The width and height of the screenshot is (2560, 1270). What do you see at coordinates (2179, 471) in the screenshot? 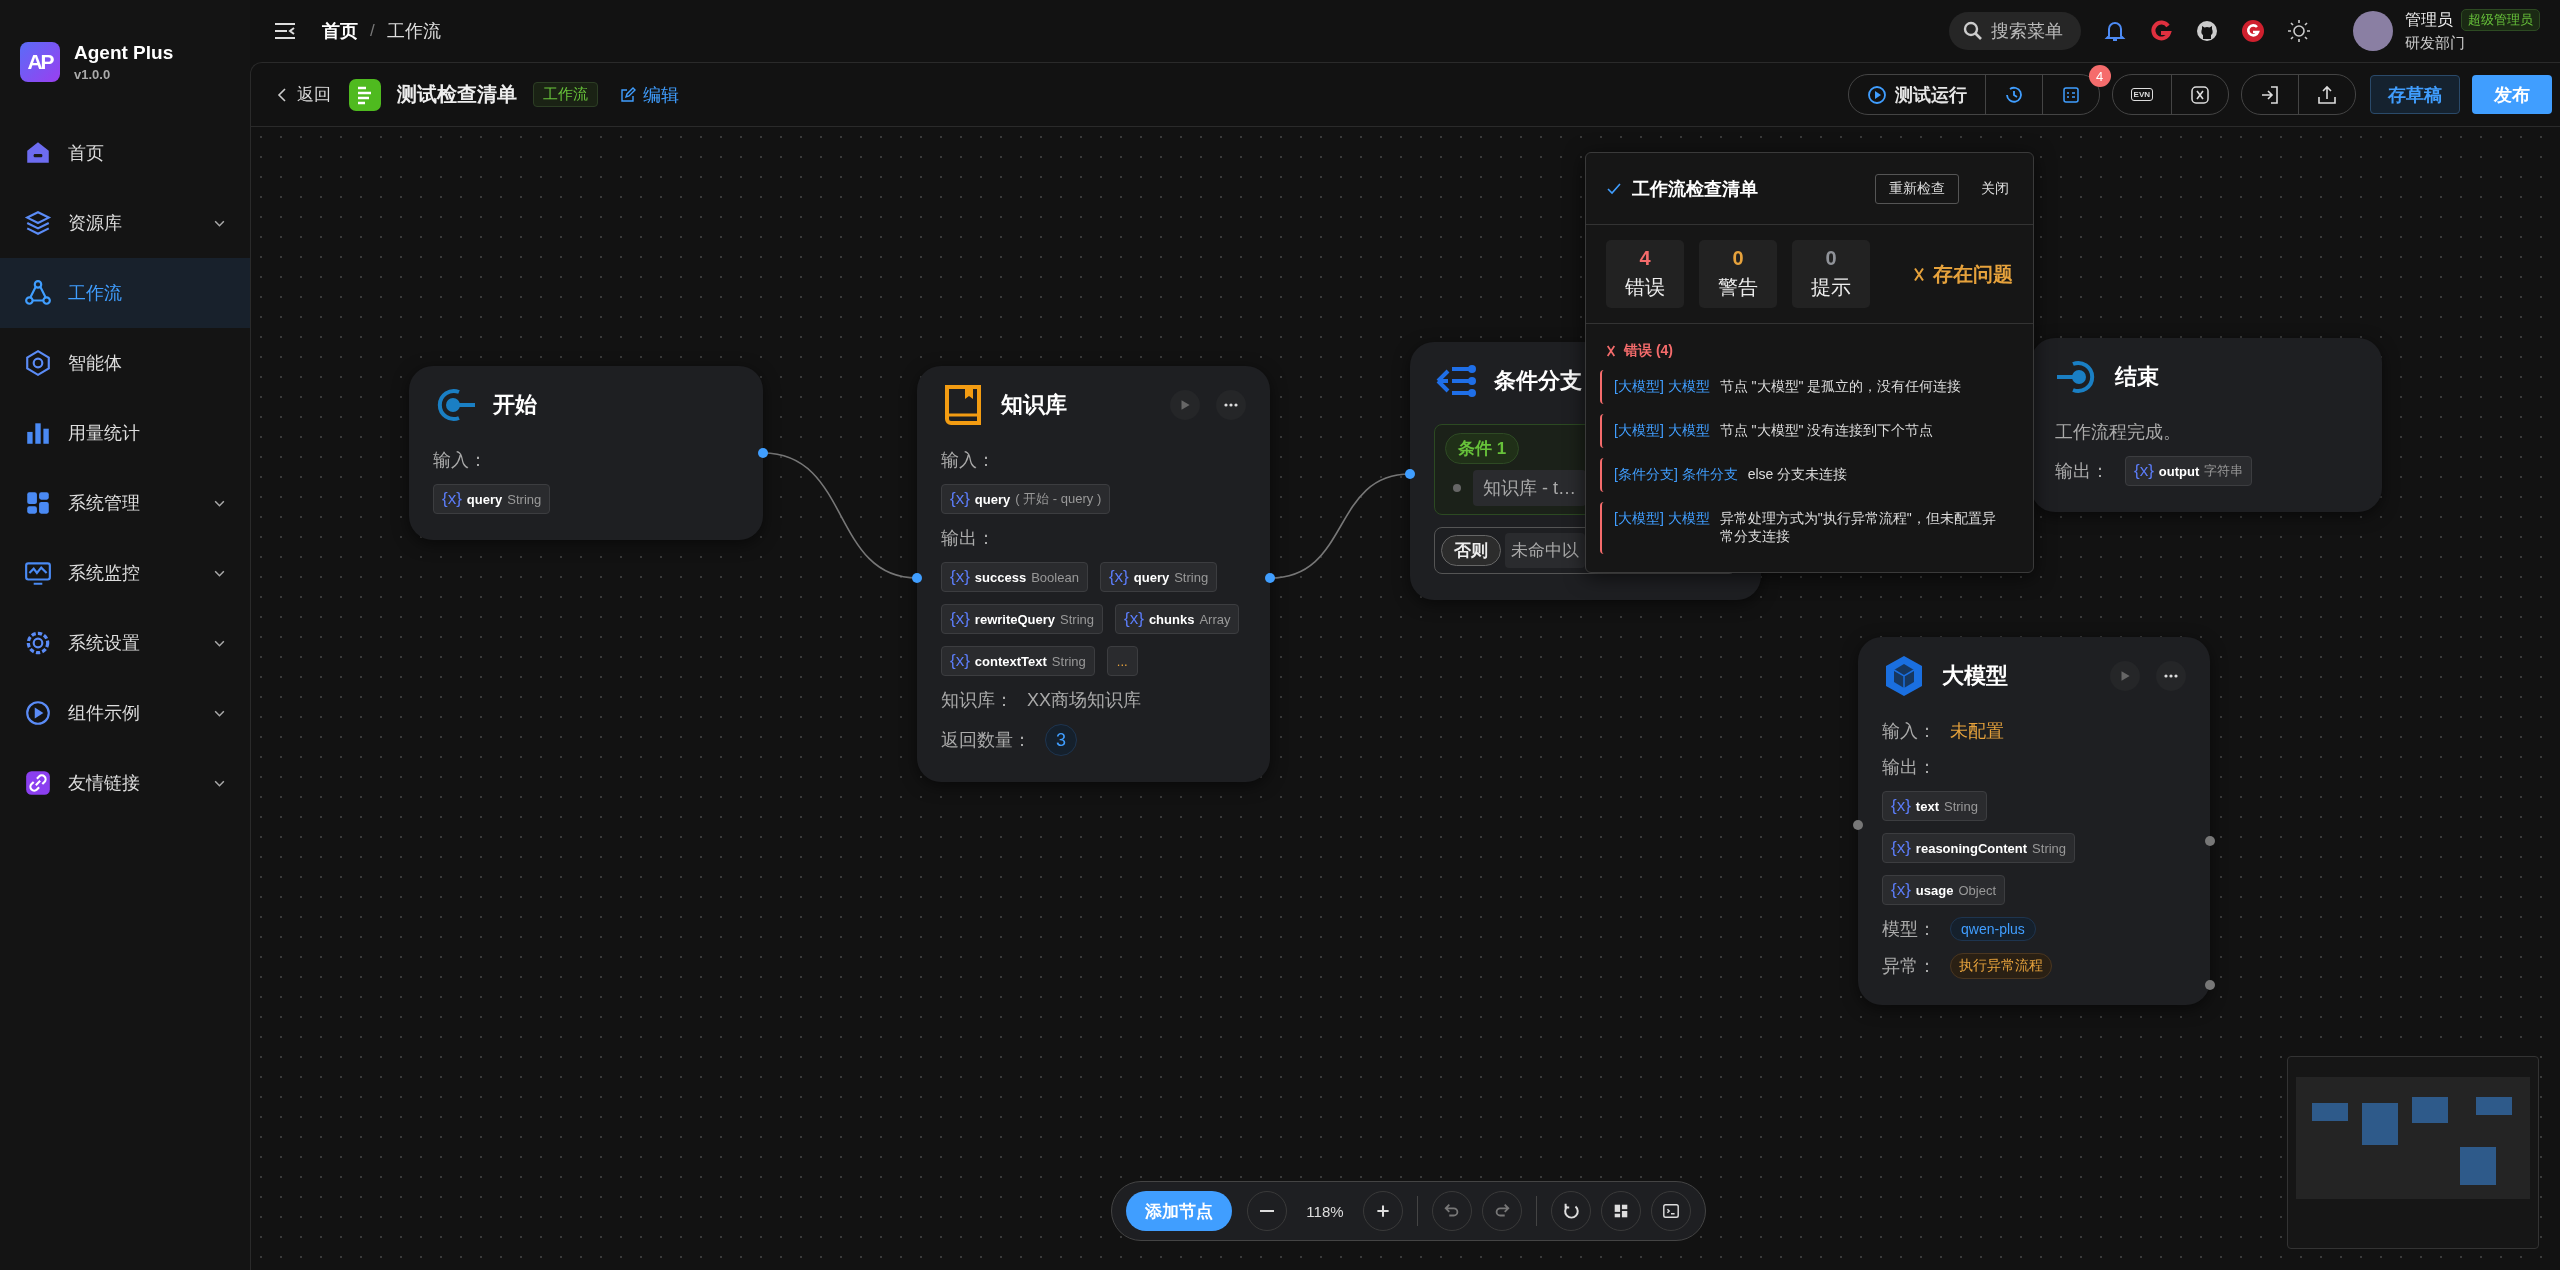
I see `variable-name: output` at bounding box center [2179, 471].